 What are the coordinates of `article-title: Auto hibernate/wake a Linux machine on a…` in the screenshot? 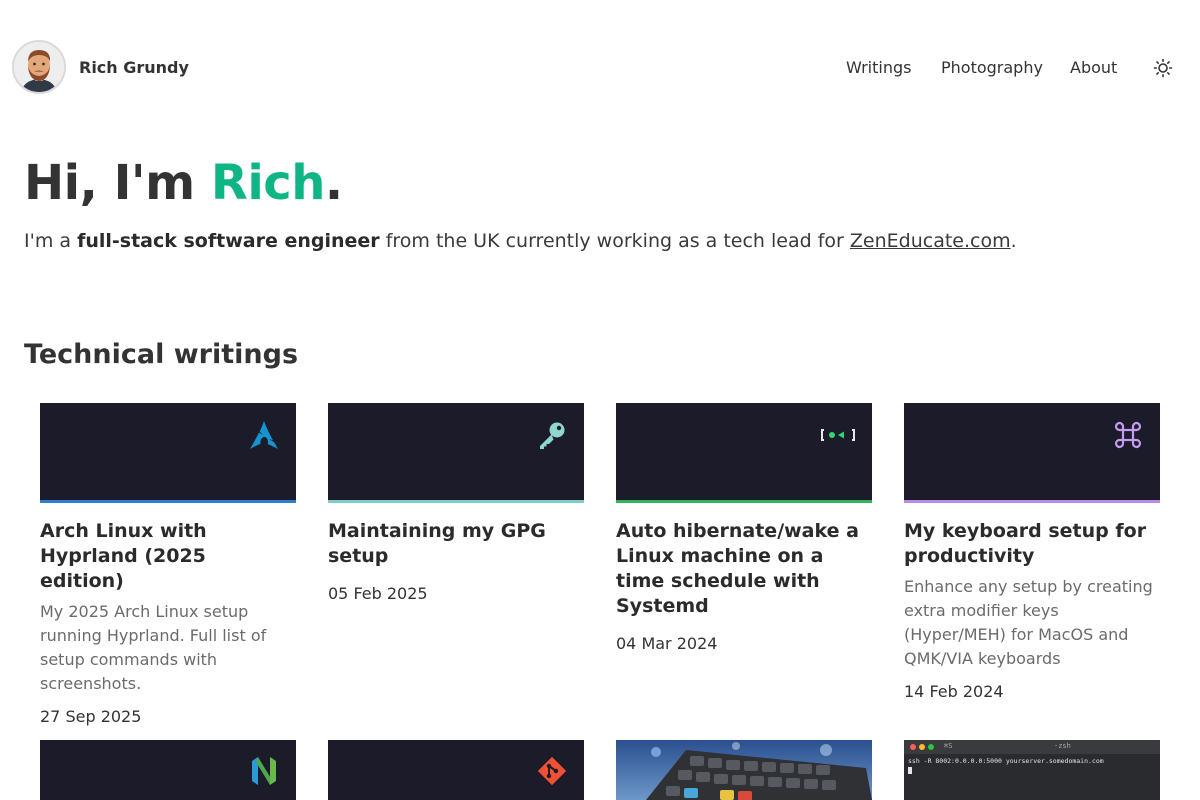 It's located at (744, 569).